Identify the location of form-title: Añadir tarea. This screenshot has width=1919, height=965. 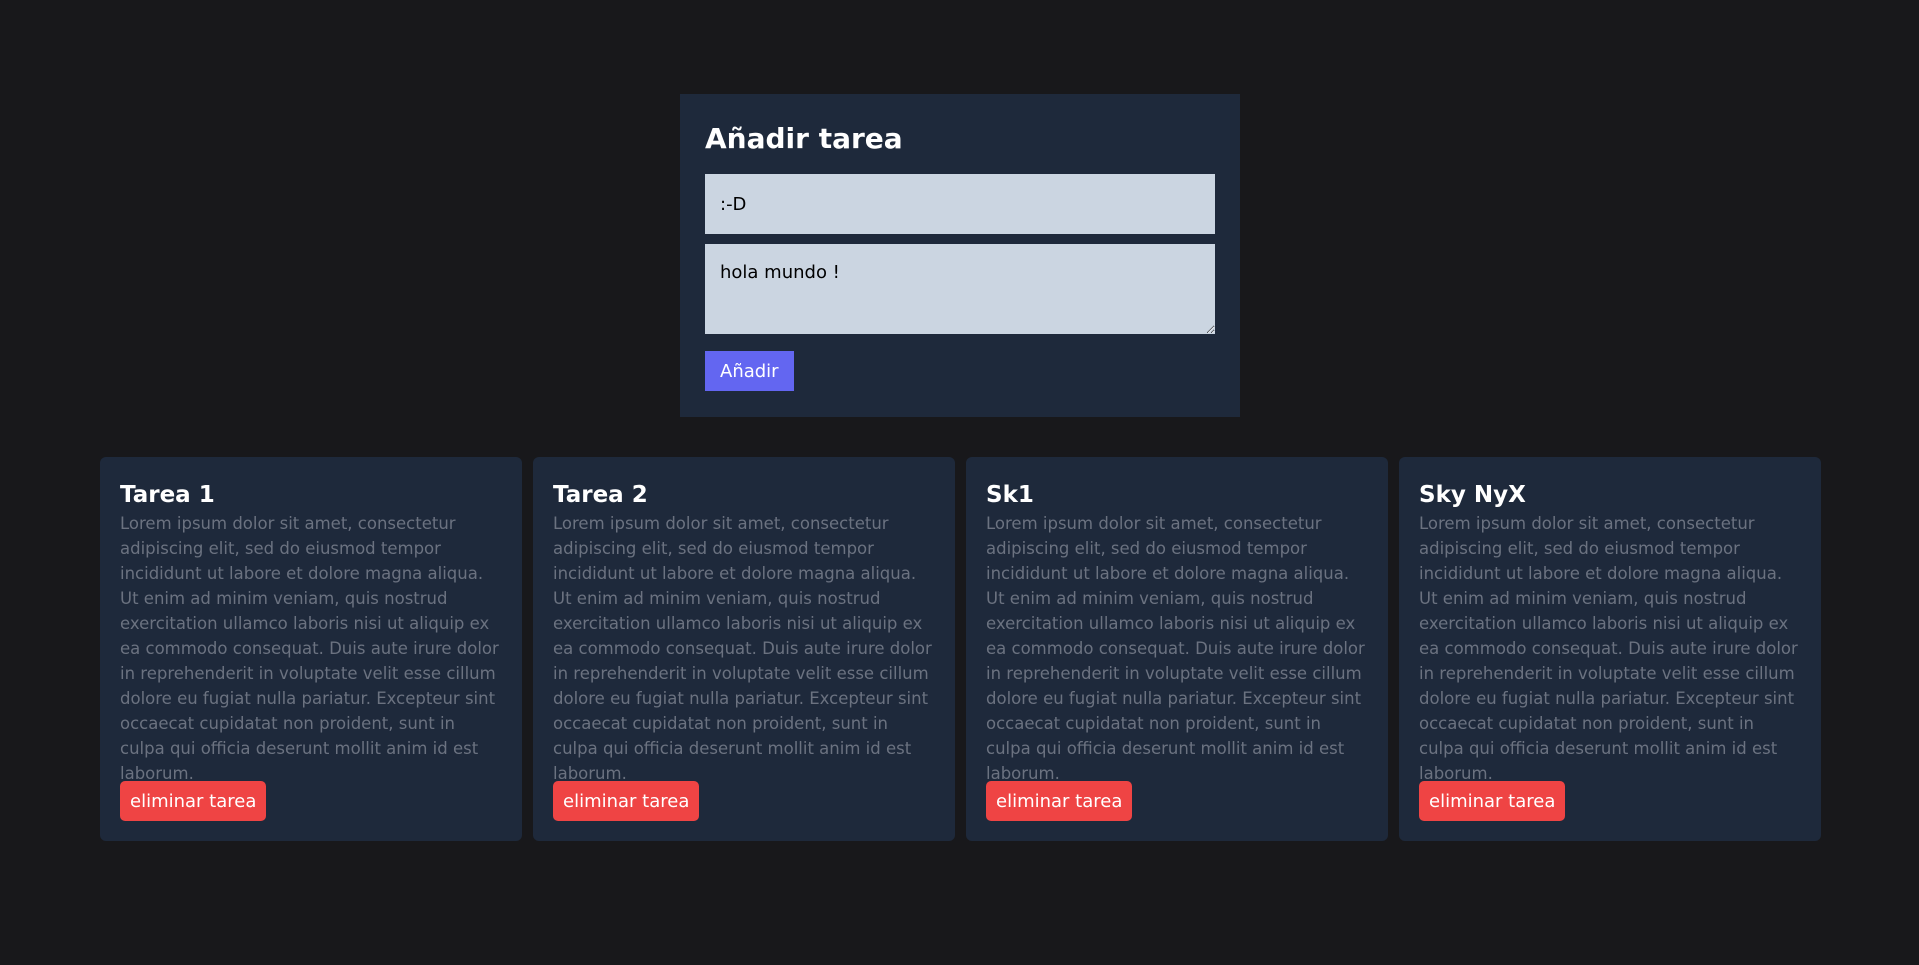
(804, 138).